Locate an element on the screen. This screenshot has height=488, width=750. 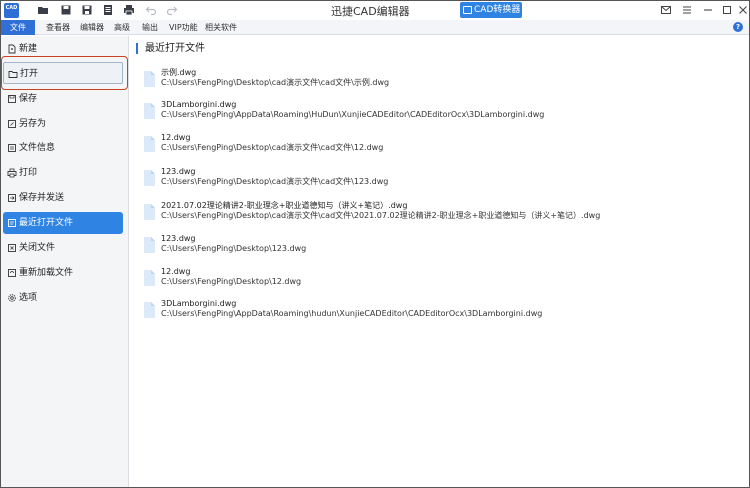
sidebar-item-label: 关闭文件 is located at coordinates (37, 248).